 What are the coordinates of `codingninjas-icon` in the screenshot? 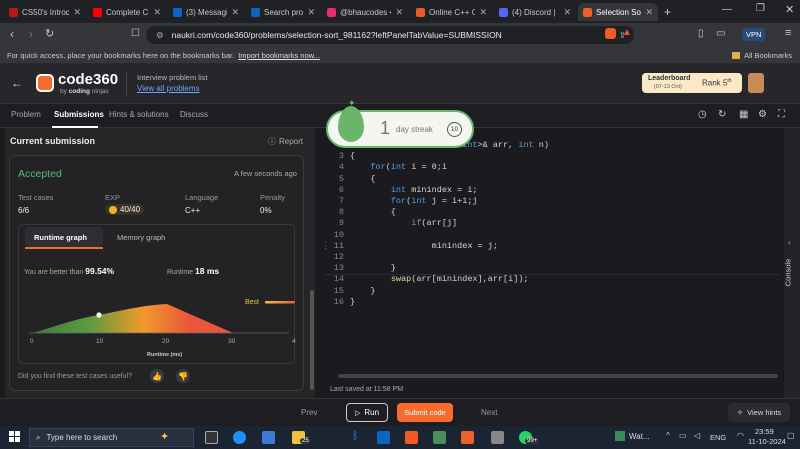 It's located at (467, 437).